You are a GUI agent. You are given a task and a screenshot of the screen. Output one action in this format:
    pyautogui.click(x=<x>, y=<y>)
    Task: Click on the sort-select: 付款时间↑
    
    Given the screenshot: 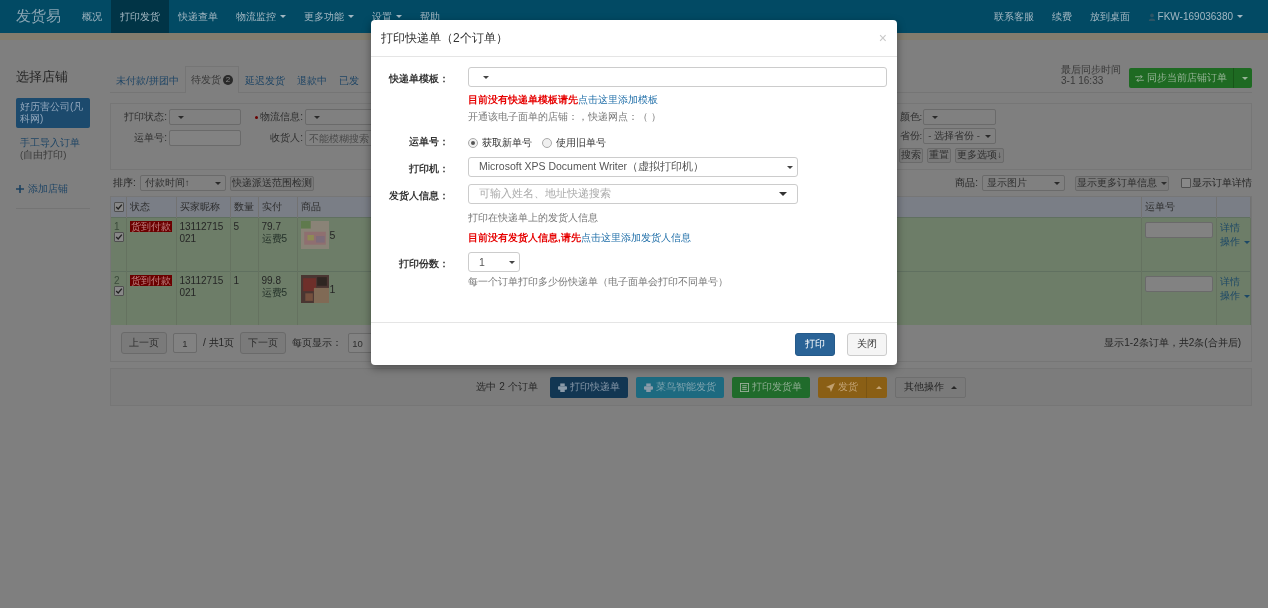 What is the action you would take?
    pyautogui.click(x=182, y=183)
    